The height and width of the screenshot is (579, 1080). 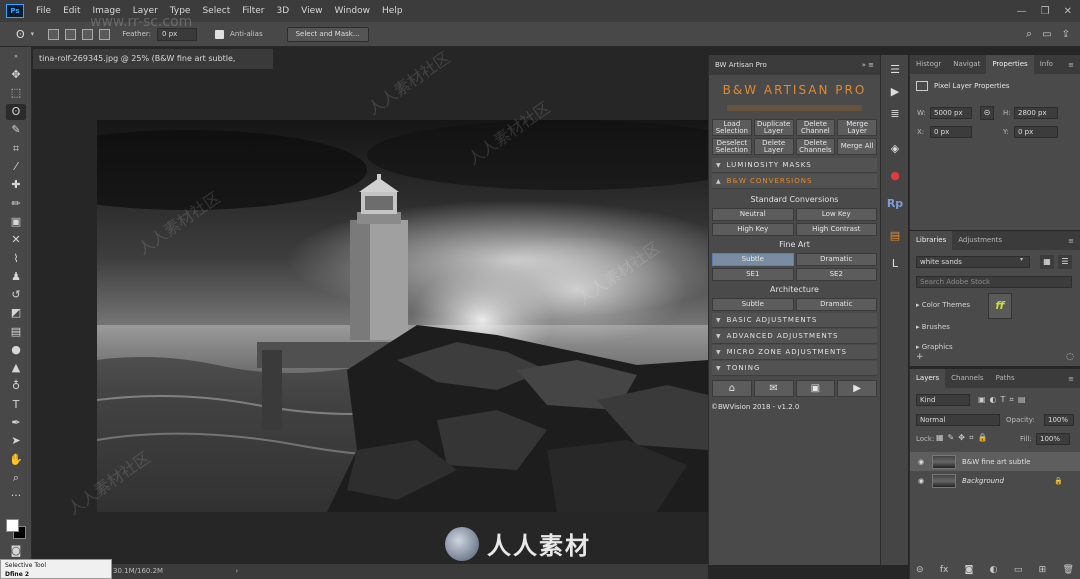 What do you see at coordinates (921, 462) in the screenshot?
I see `visibility-eye-icon: ◉` at bounding box center [921, 462].